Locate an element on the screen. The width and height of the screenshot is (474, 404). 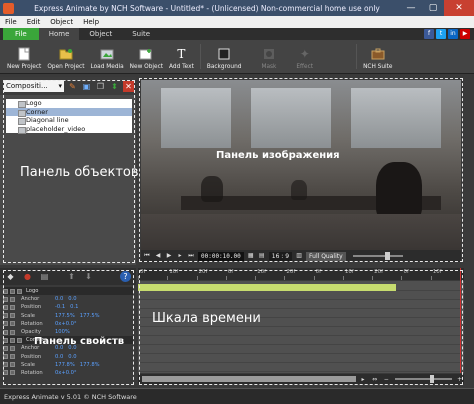
help-icon: ? is located at coordinates (125, 276).